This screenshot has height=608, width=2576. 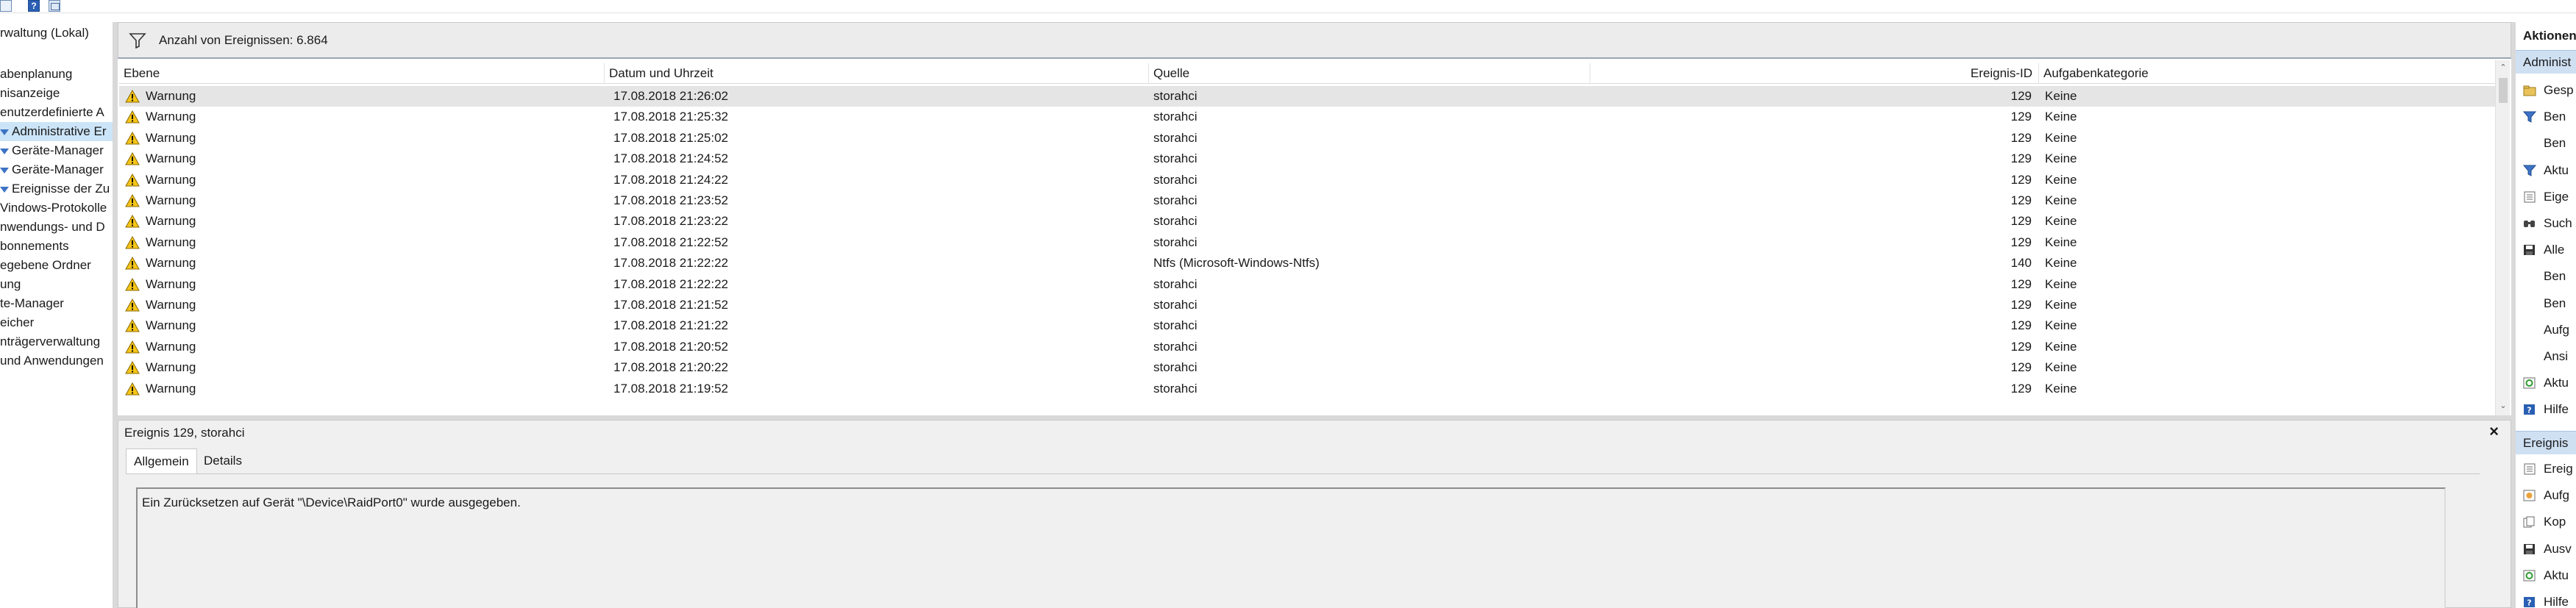 I want to click on tree-item-geraete-manager-1: Geräte-Manager, so click(x=52, y=150).